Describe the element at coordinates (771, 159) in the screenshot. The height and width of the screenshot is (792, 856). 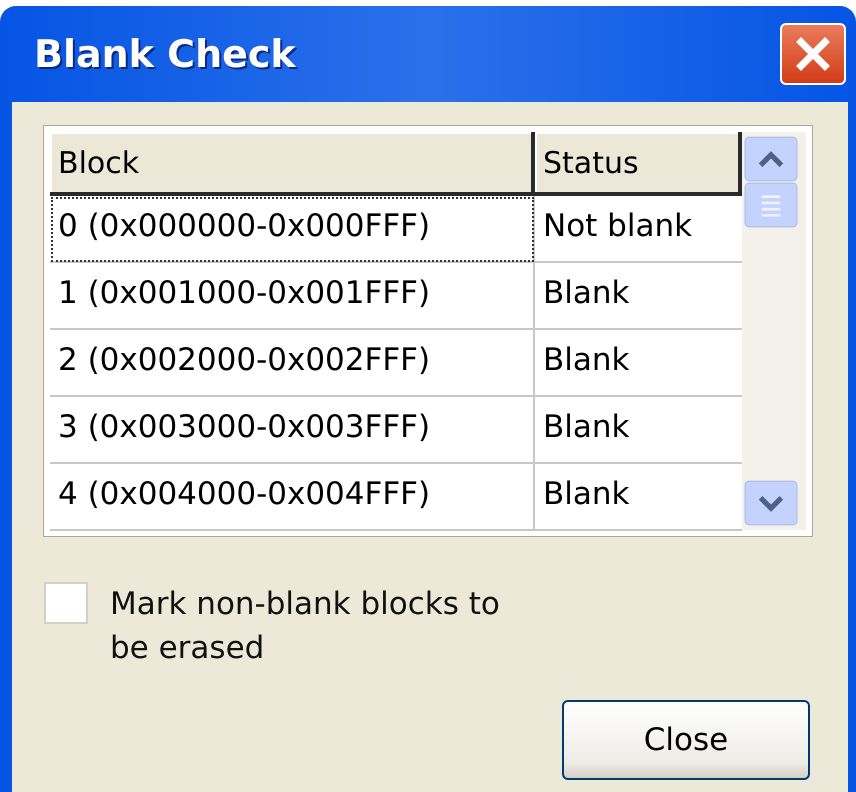
I see `scroll-up-icon` at that location.